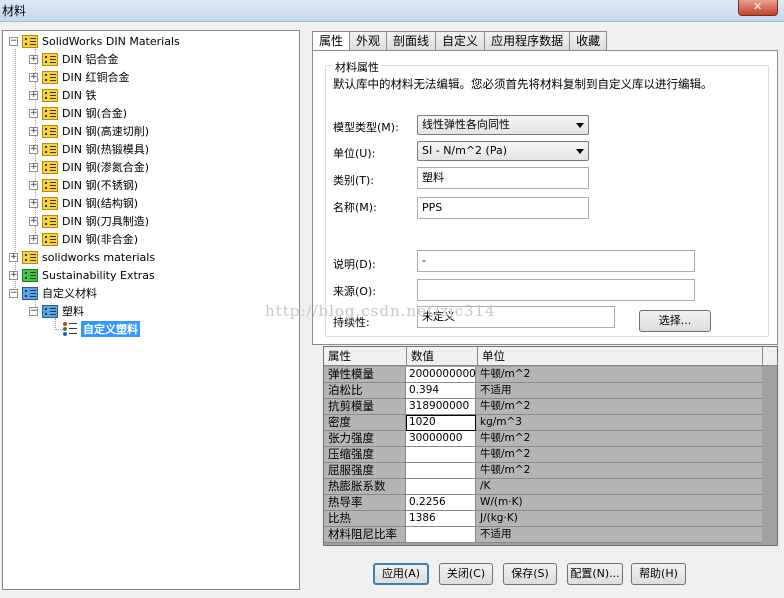 Image resolution: width=784 pixels, height=598 pixels. Describe the element at coordinates (530, 574) in the screenshot. I see `save-button: 保存(S)` at that location.